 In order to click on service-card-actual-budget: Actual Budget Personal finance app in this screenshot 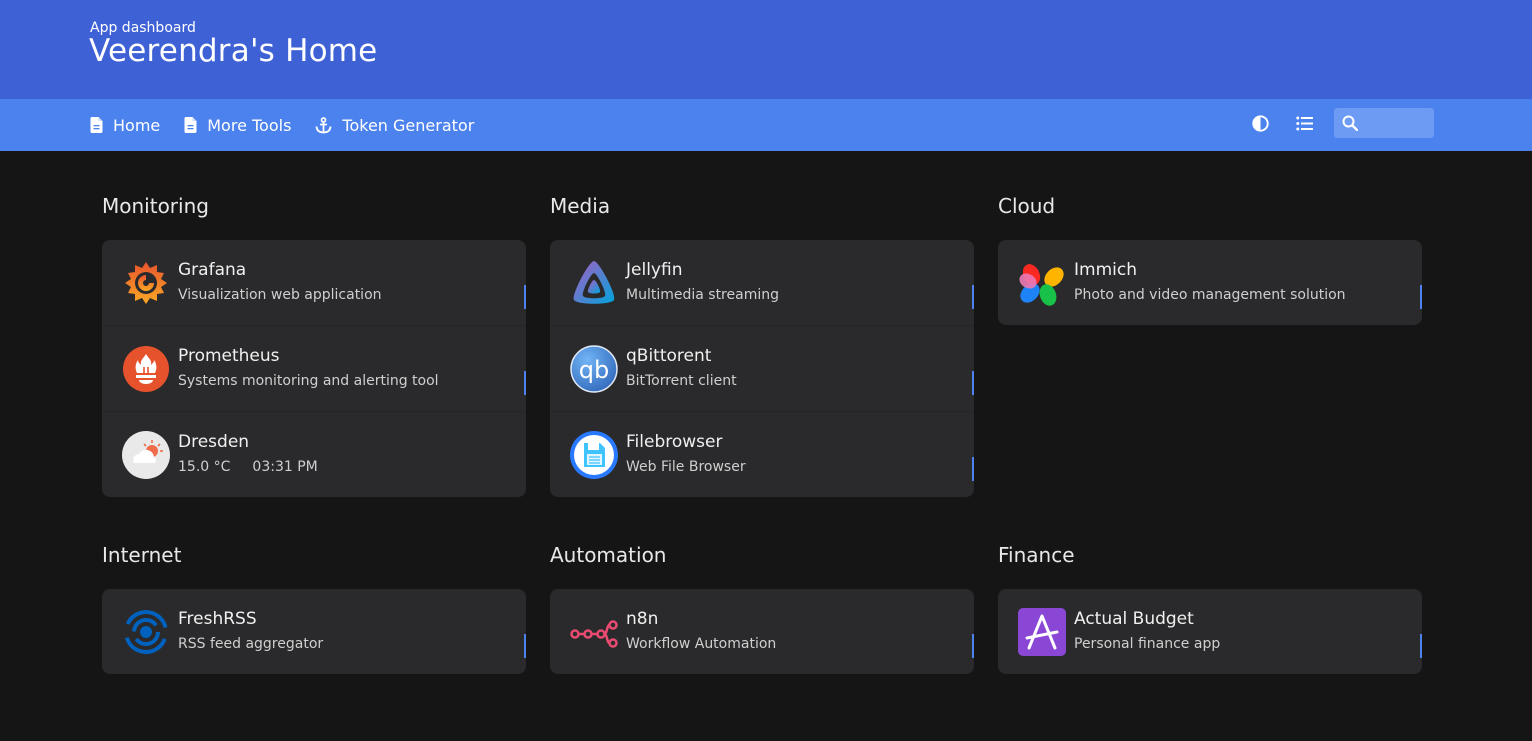, I will do `click(1210, 631)`.